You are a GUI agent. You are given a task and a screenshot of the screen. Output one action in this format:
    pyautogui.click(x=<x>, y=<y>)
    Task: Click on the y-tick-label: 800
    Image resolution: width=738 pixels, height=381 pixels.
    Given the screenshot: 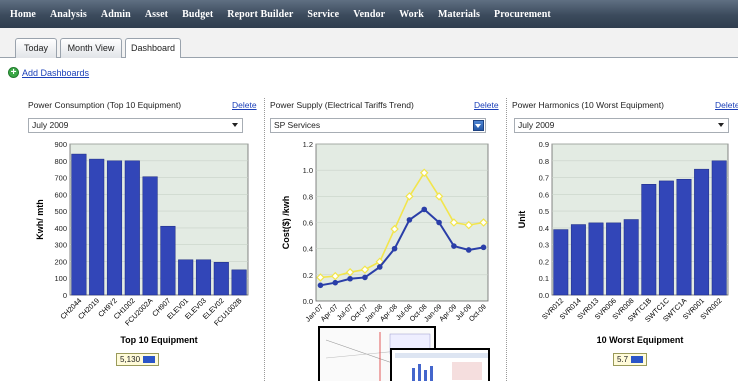 What is the action you would take?
    pyautogui.click(x=60, y=161)
    